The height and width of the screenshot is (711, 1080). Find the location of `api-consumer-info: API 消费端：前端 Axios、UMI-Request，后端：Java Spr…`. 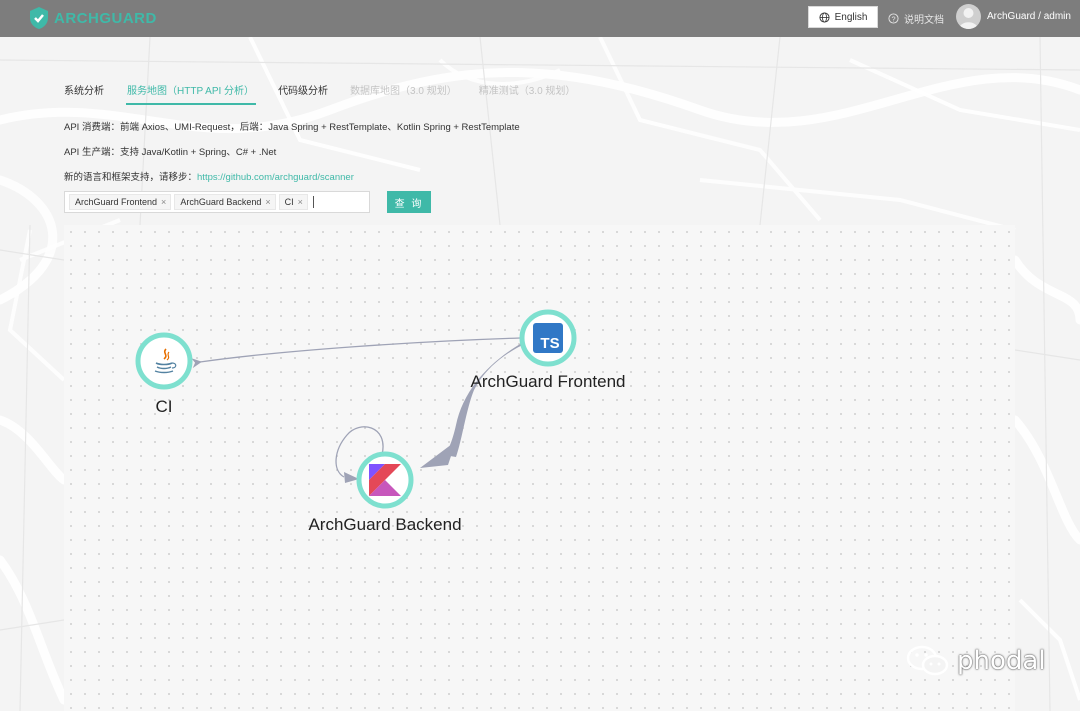

api-consumer-info: API 消费端：前端 Axios、UMI-Request，后端：Java Spr… is located at coordinates (292, 127).